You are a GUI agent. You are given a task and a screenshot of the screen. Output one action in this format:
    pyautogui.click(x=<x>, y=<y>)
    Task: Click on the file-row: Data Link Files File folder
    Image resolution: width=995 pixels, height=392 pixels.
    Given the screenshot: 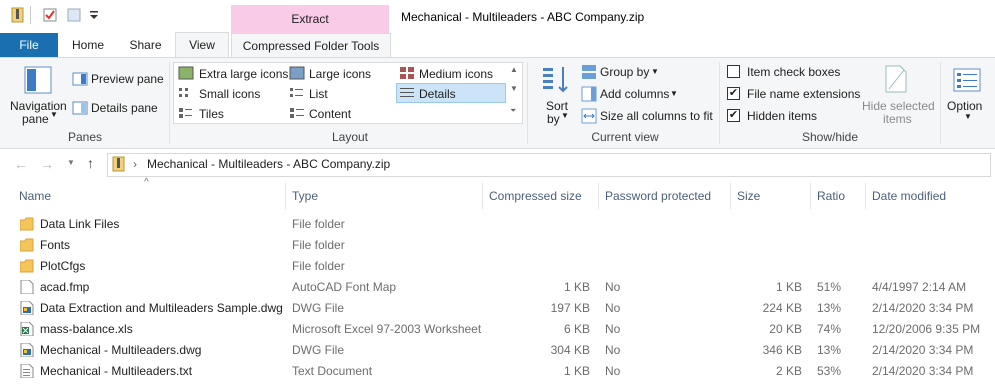 What is the action you would take?
    pyautogui.click(x=501, y=224)
    